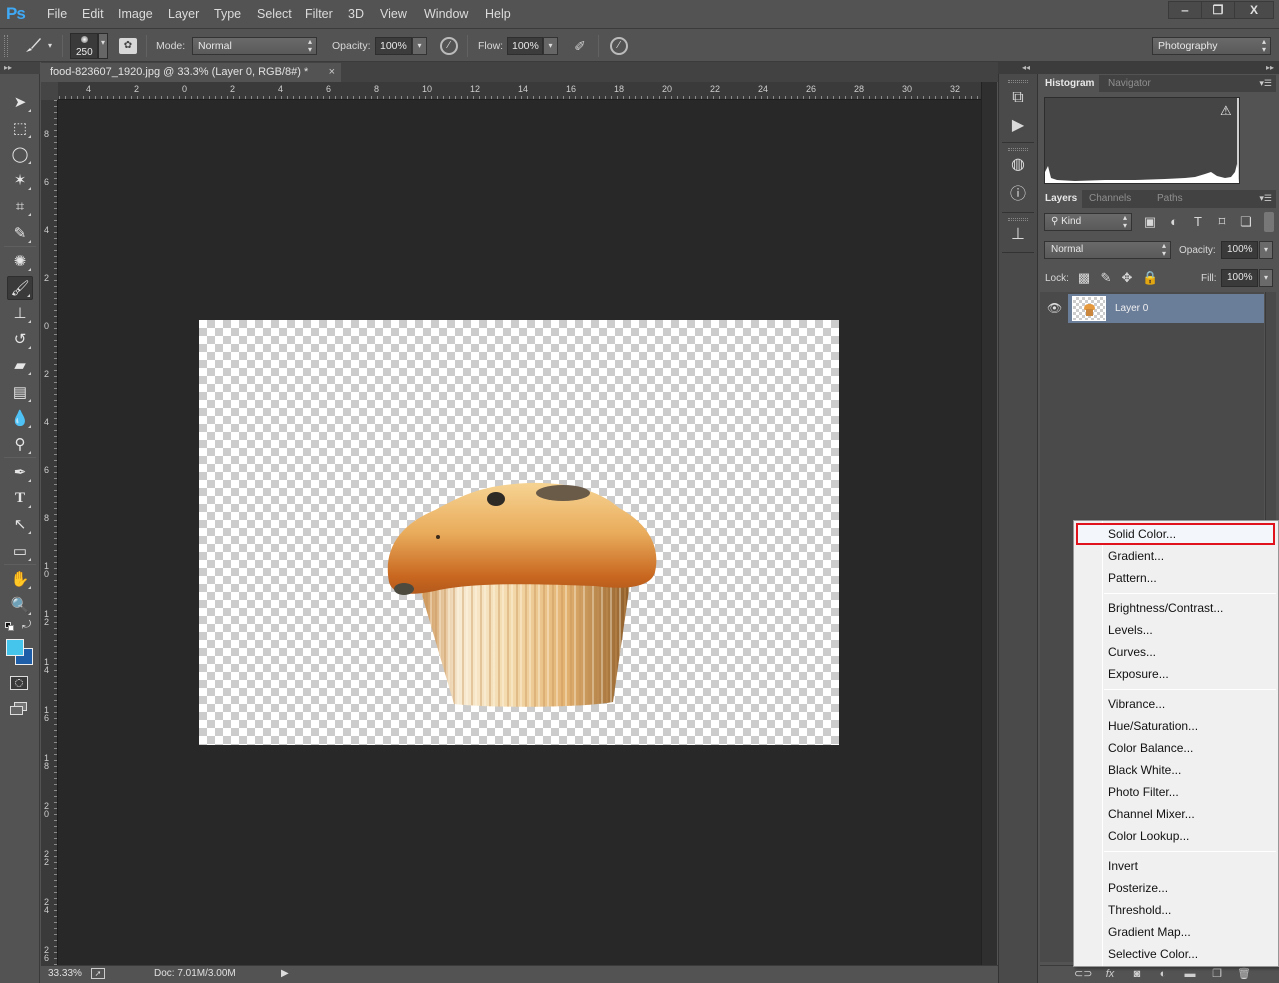  Describe the element at coordinates (1211, 46) in the screenshot. I see `workspace-select: Photography ▴ ▾` at that location.